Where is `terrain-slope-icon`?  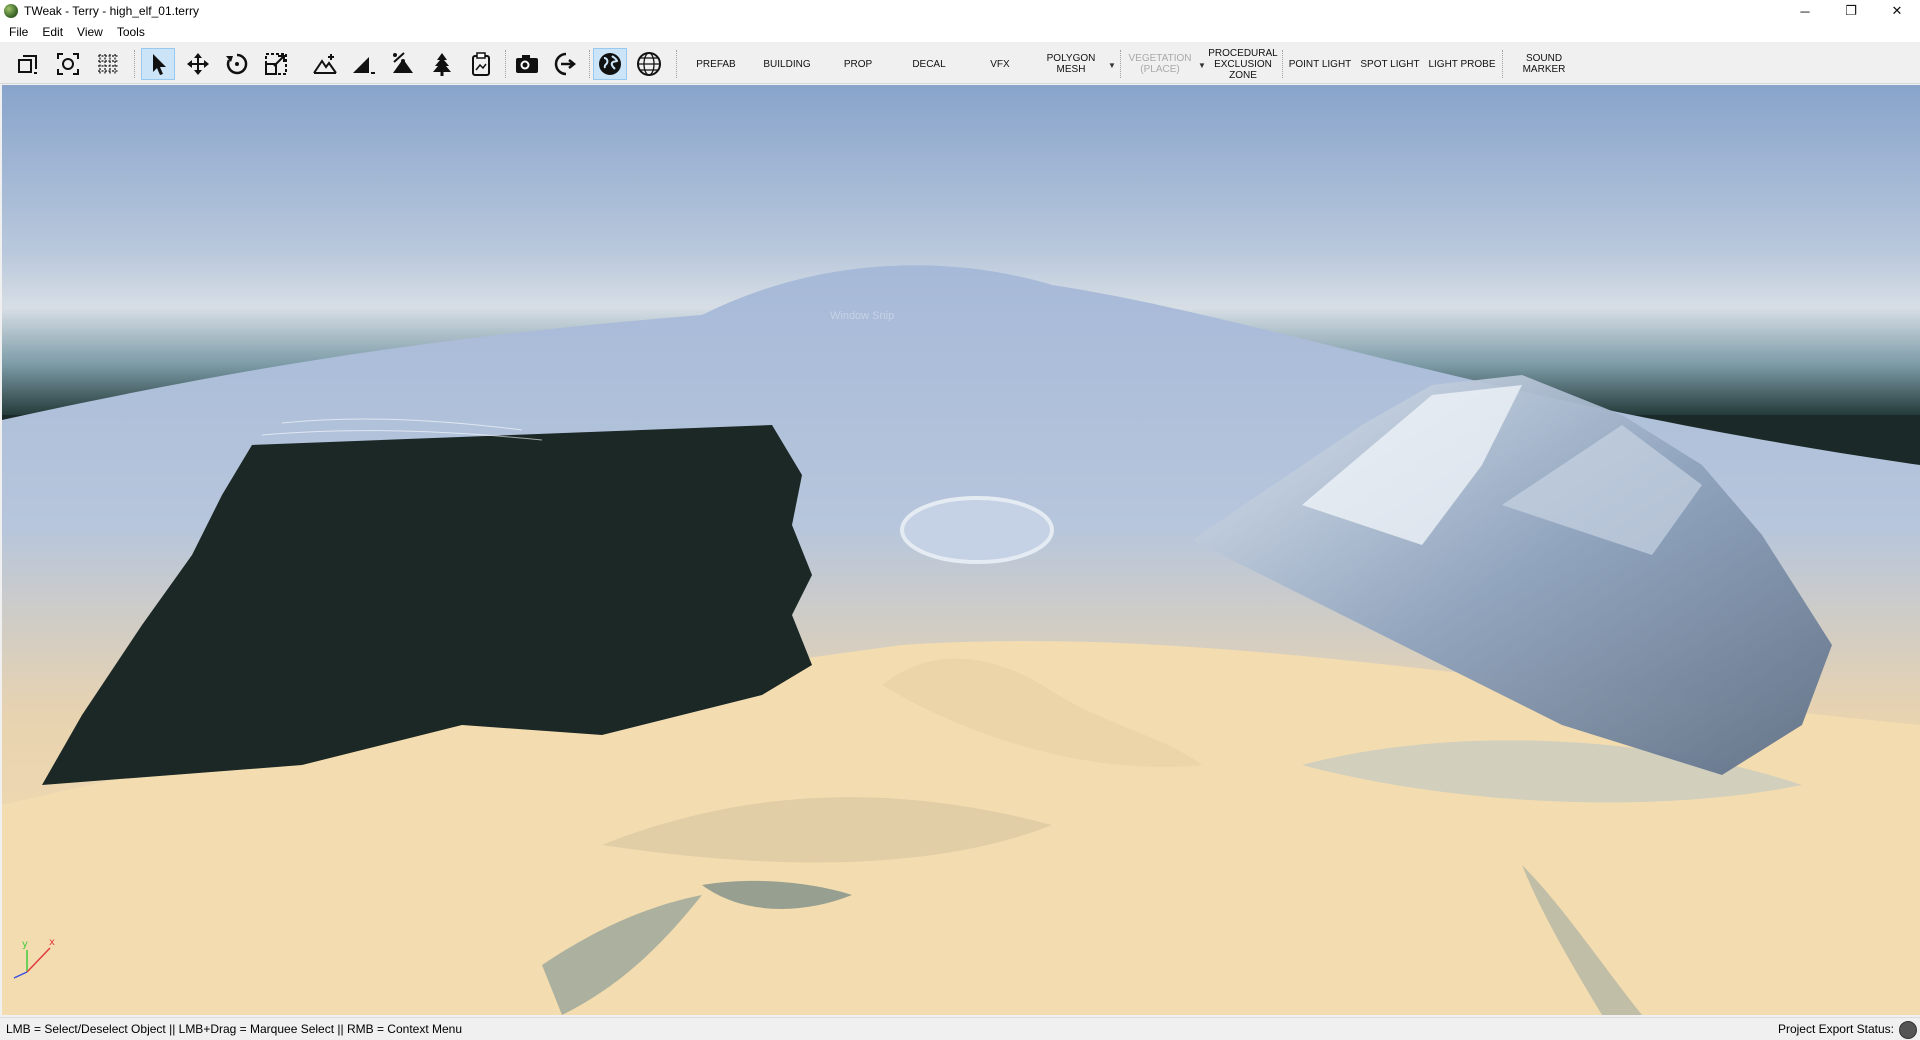 terrain-slope-icon is located at coordinates (364, 65).